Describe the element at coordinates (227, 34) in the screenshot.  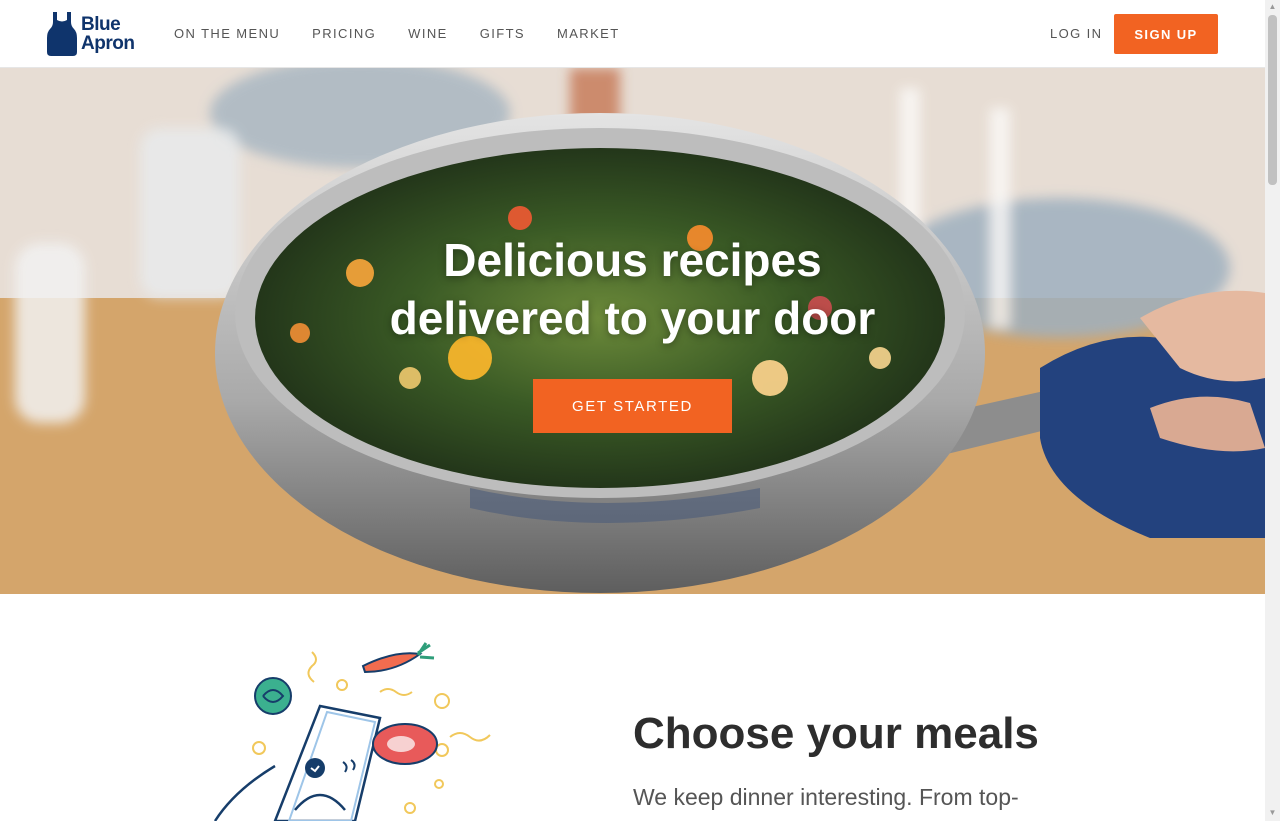
I see `nav-on-the-menu: ON THE MENU` at that location.